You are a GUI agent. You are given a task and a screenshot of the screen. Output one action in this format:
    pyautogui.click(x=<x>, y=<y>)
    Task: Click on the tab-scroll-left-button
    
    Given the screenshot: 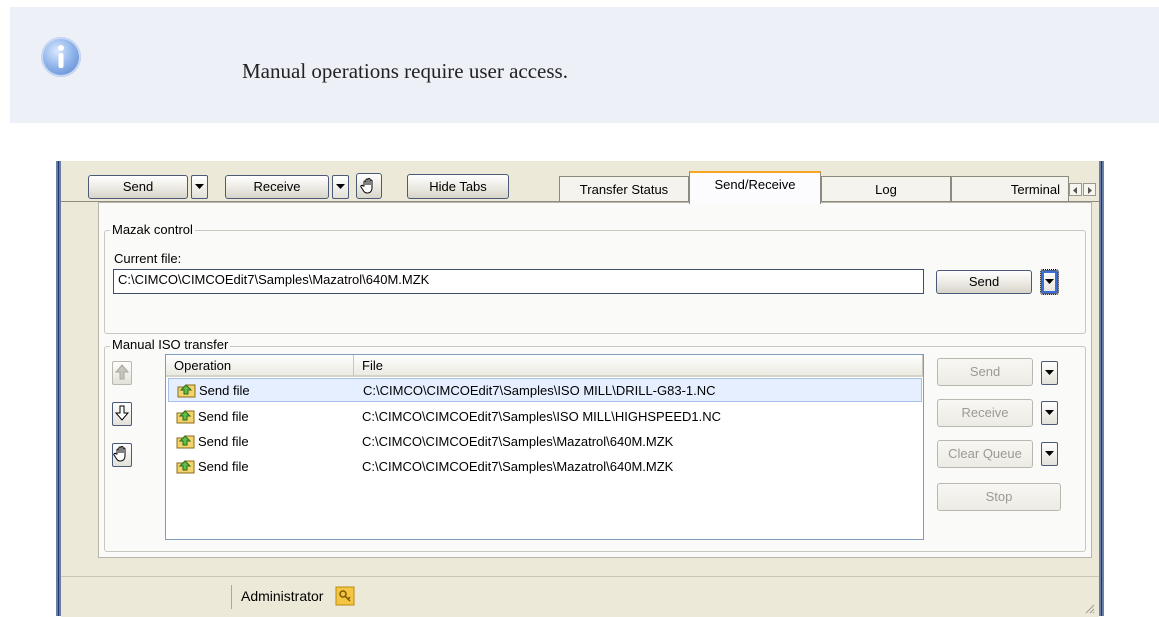 What is the action you would take?
    pyautogui.click(x=1075, y=189)
    